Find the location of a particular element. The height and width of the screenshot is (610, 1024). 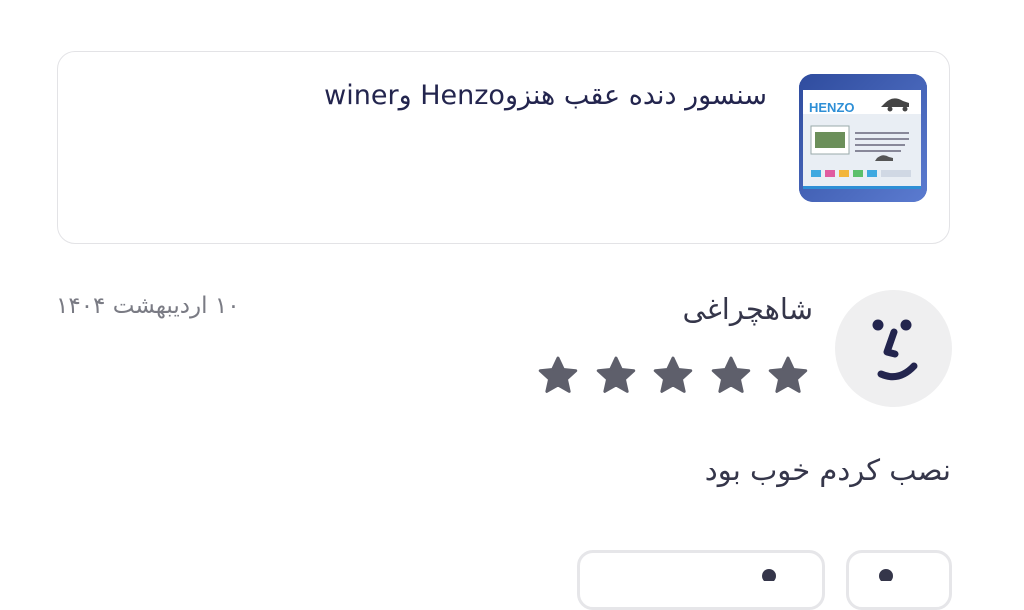

star-rating is located at coordinates (673, 376).